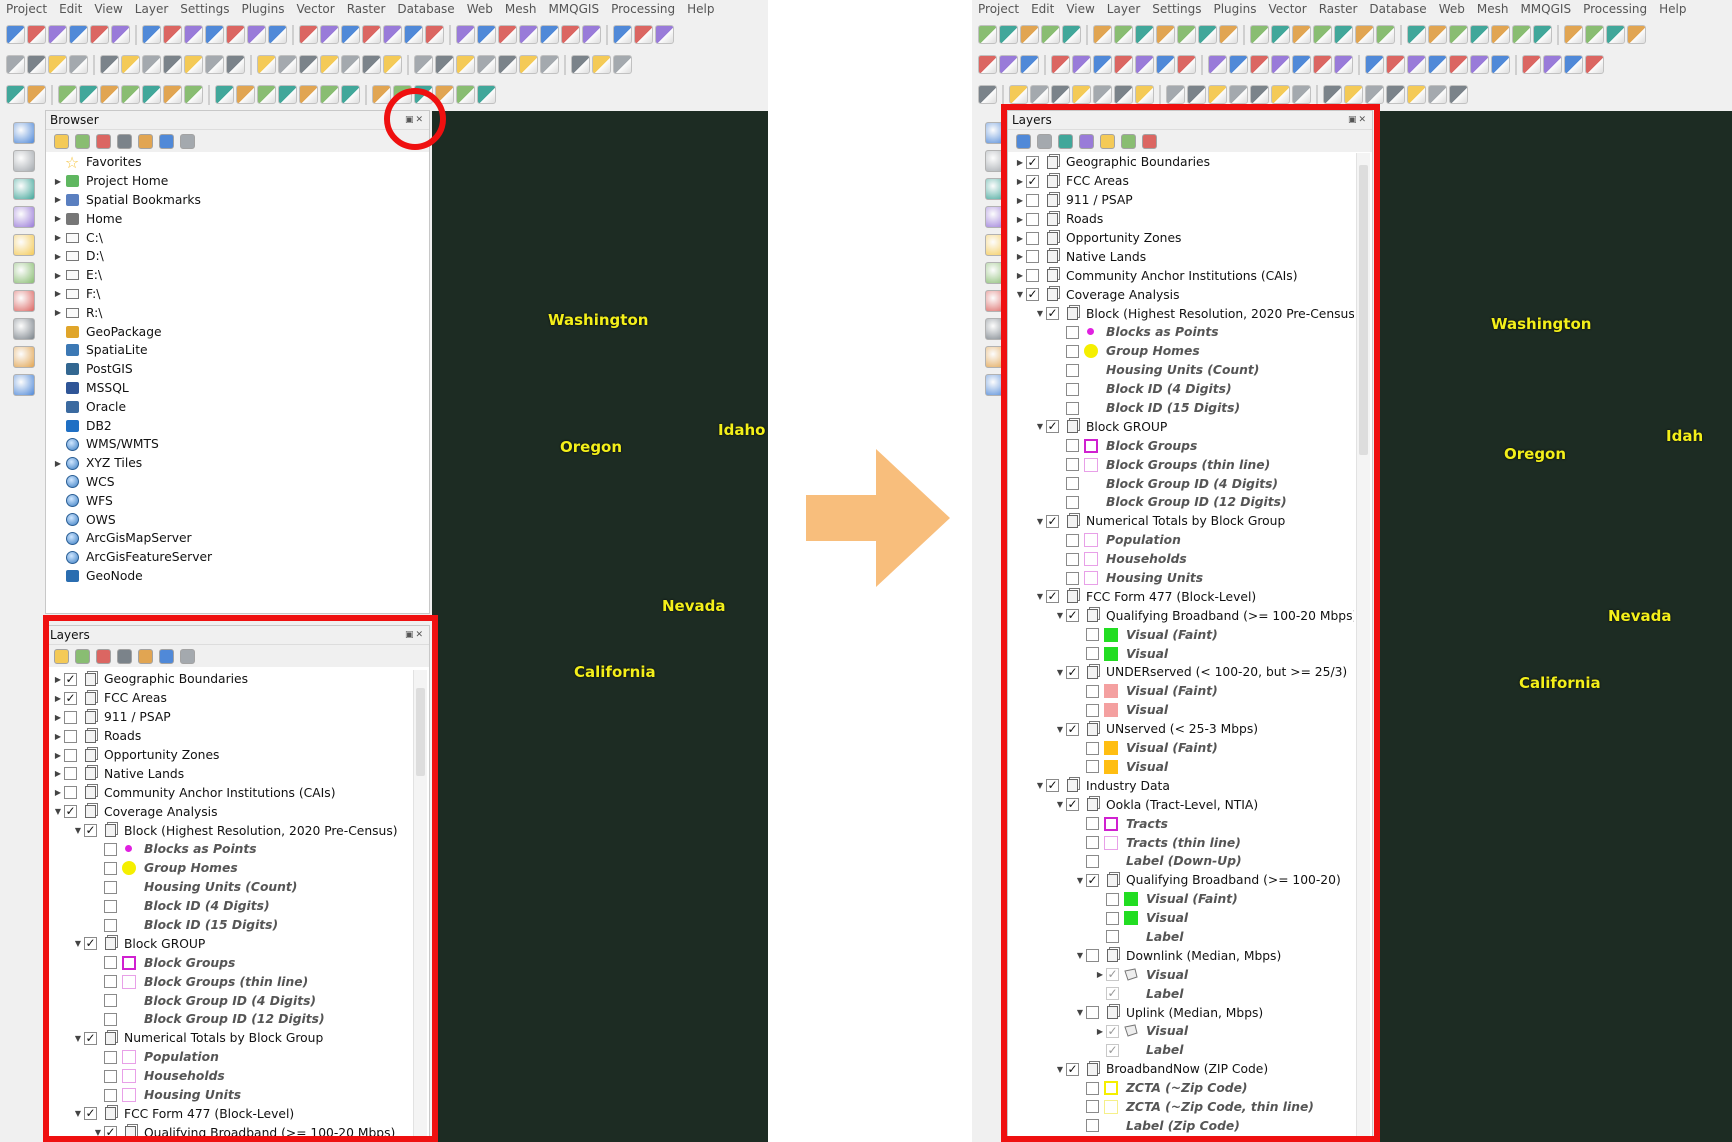 The height and width of the screenshot is (1142, 1732). Describe the element at coordinates (231, 849) in the screenshot. I see `layer-tree-row: Blocks as Points` at that location.